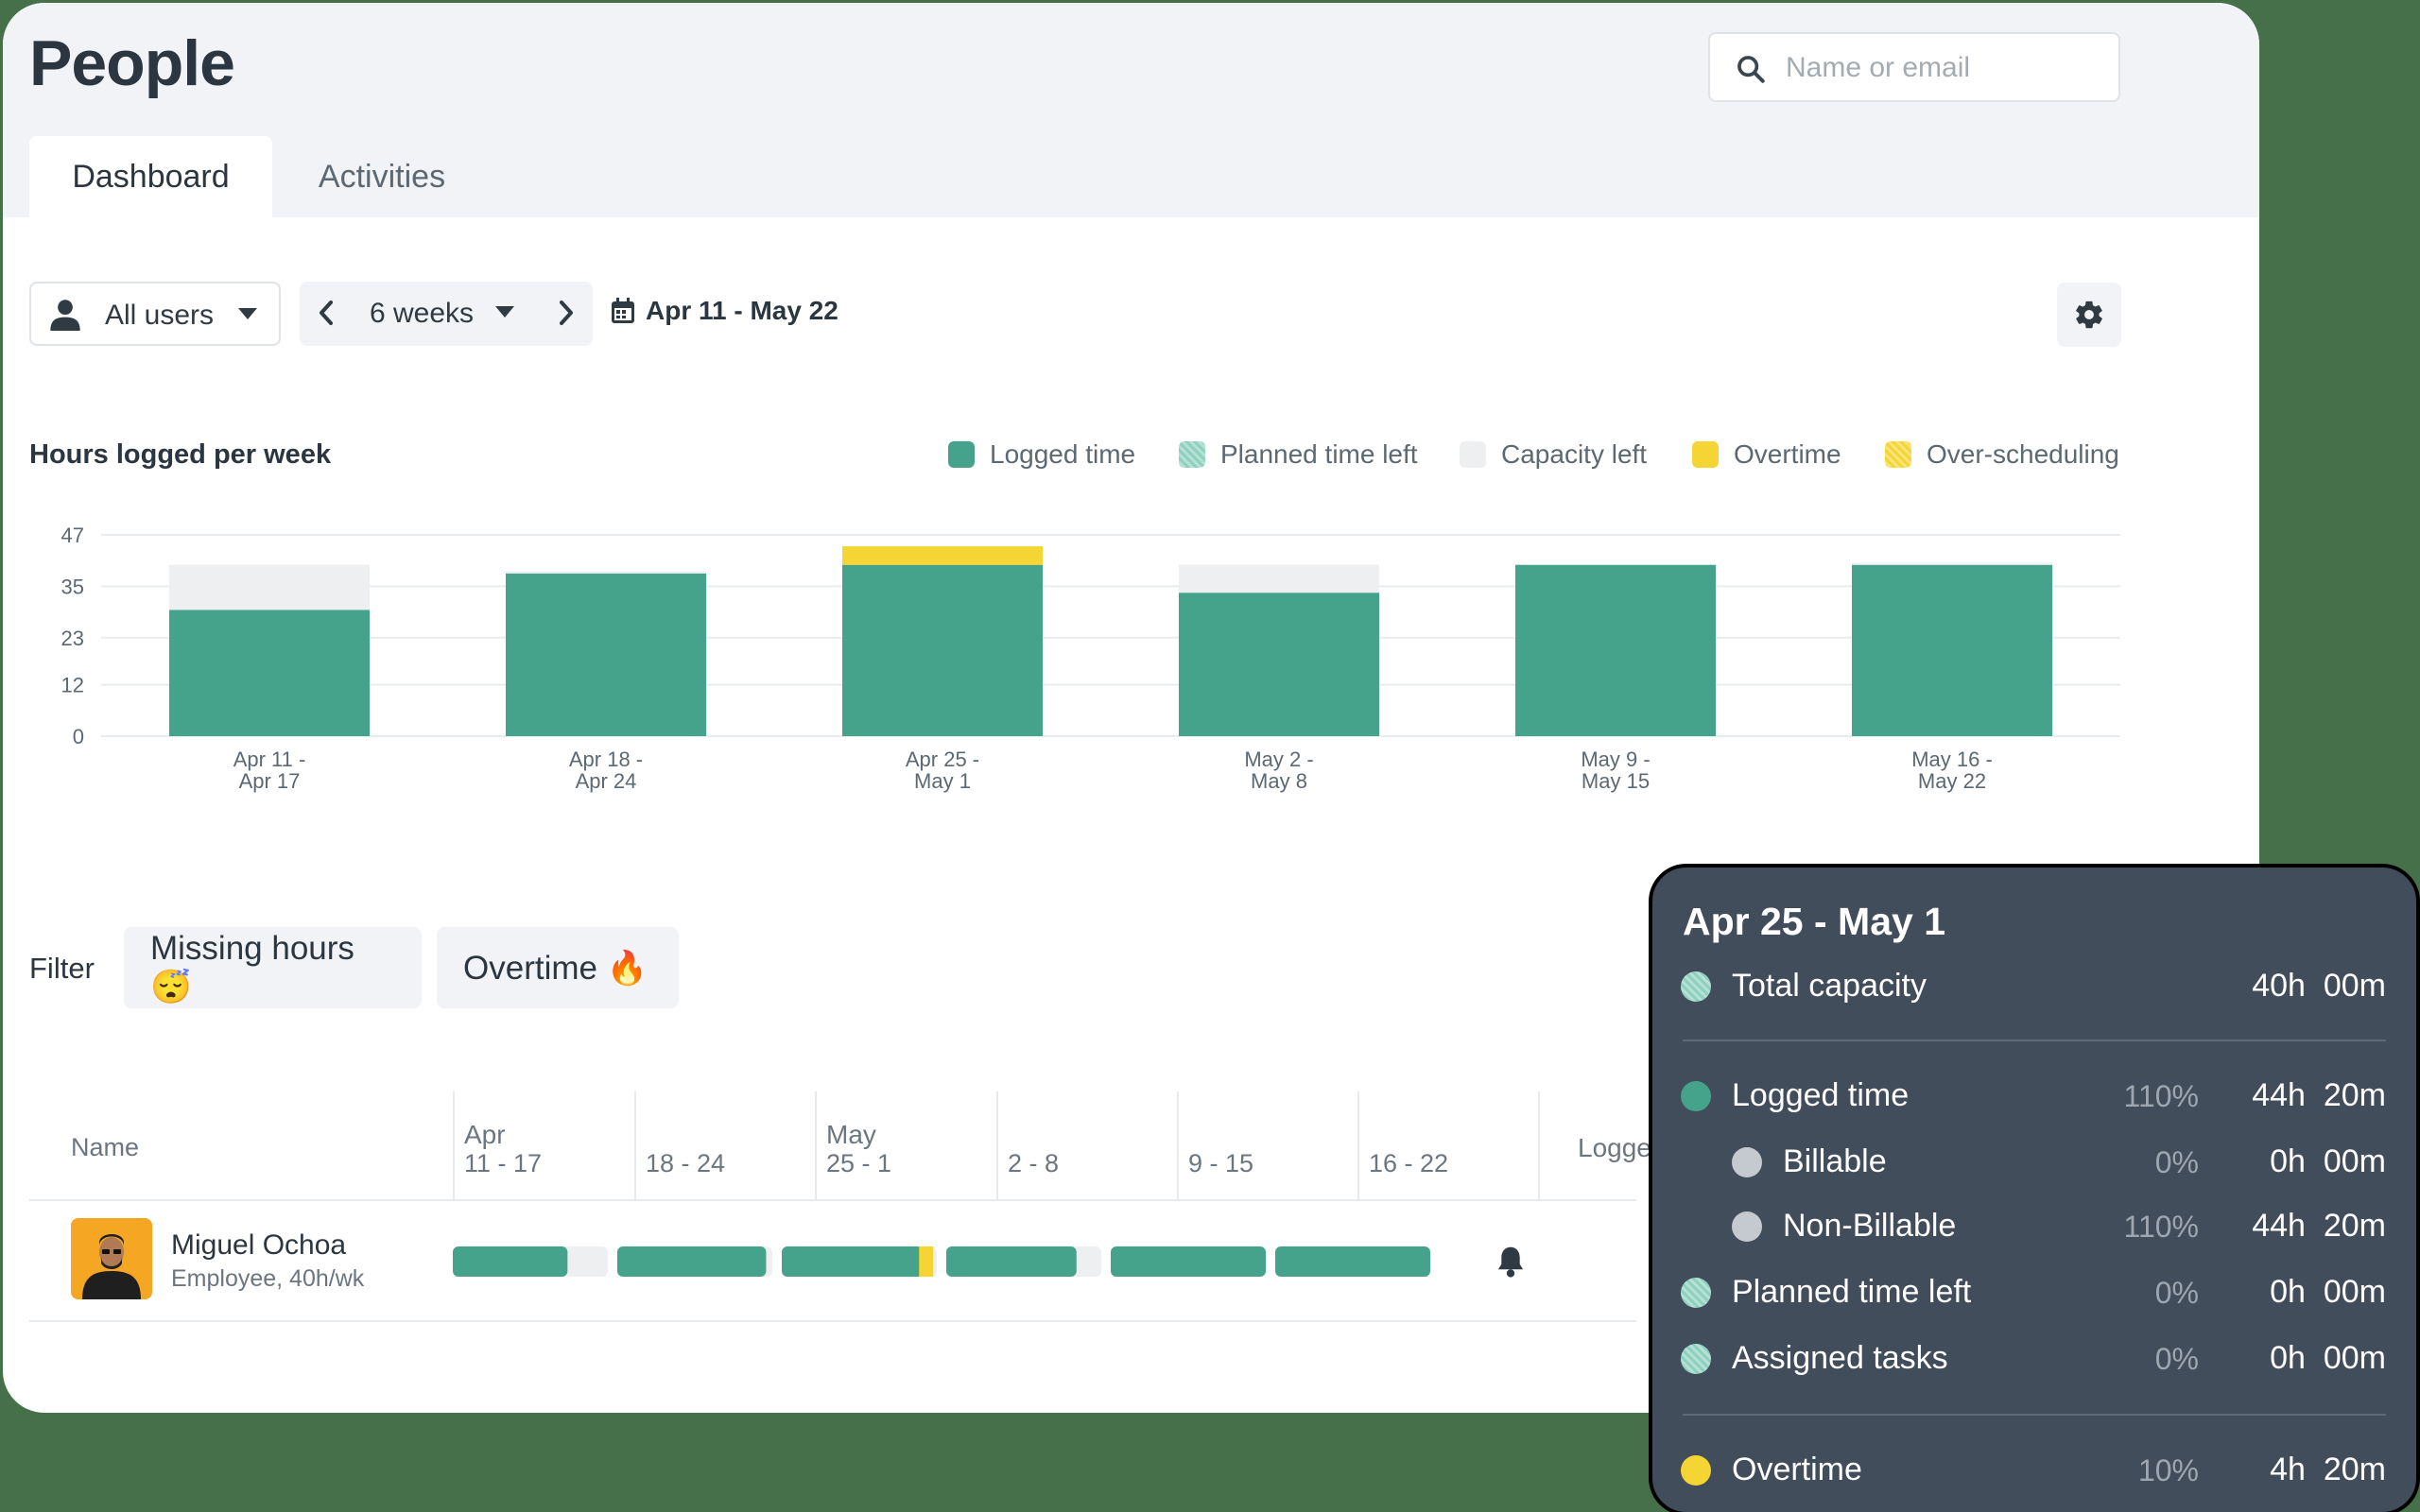 Image resolution: width=2420 pixels, height=1512 pixels. What do you see at coordinates (1787, 454) in the screenshot?
I see `legend-label: Overtime` at bounding box center [1787, 454].